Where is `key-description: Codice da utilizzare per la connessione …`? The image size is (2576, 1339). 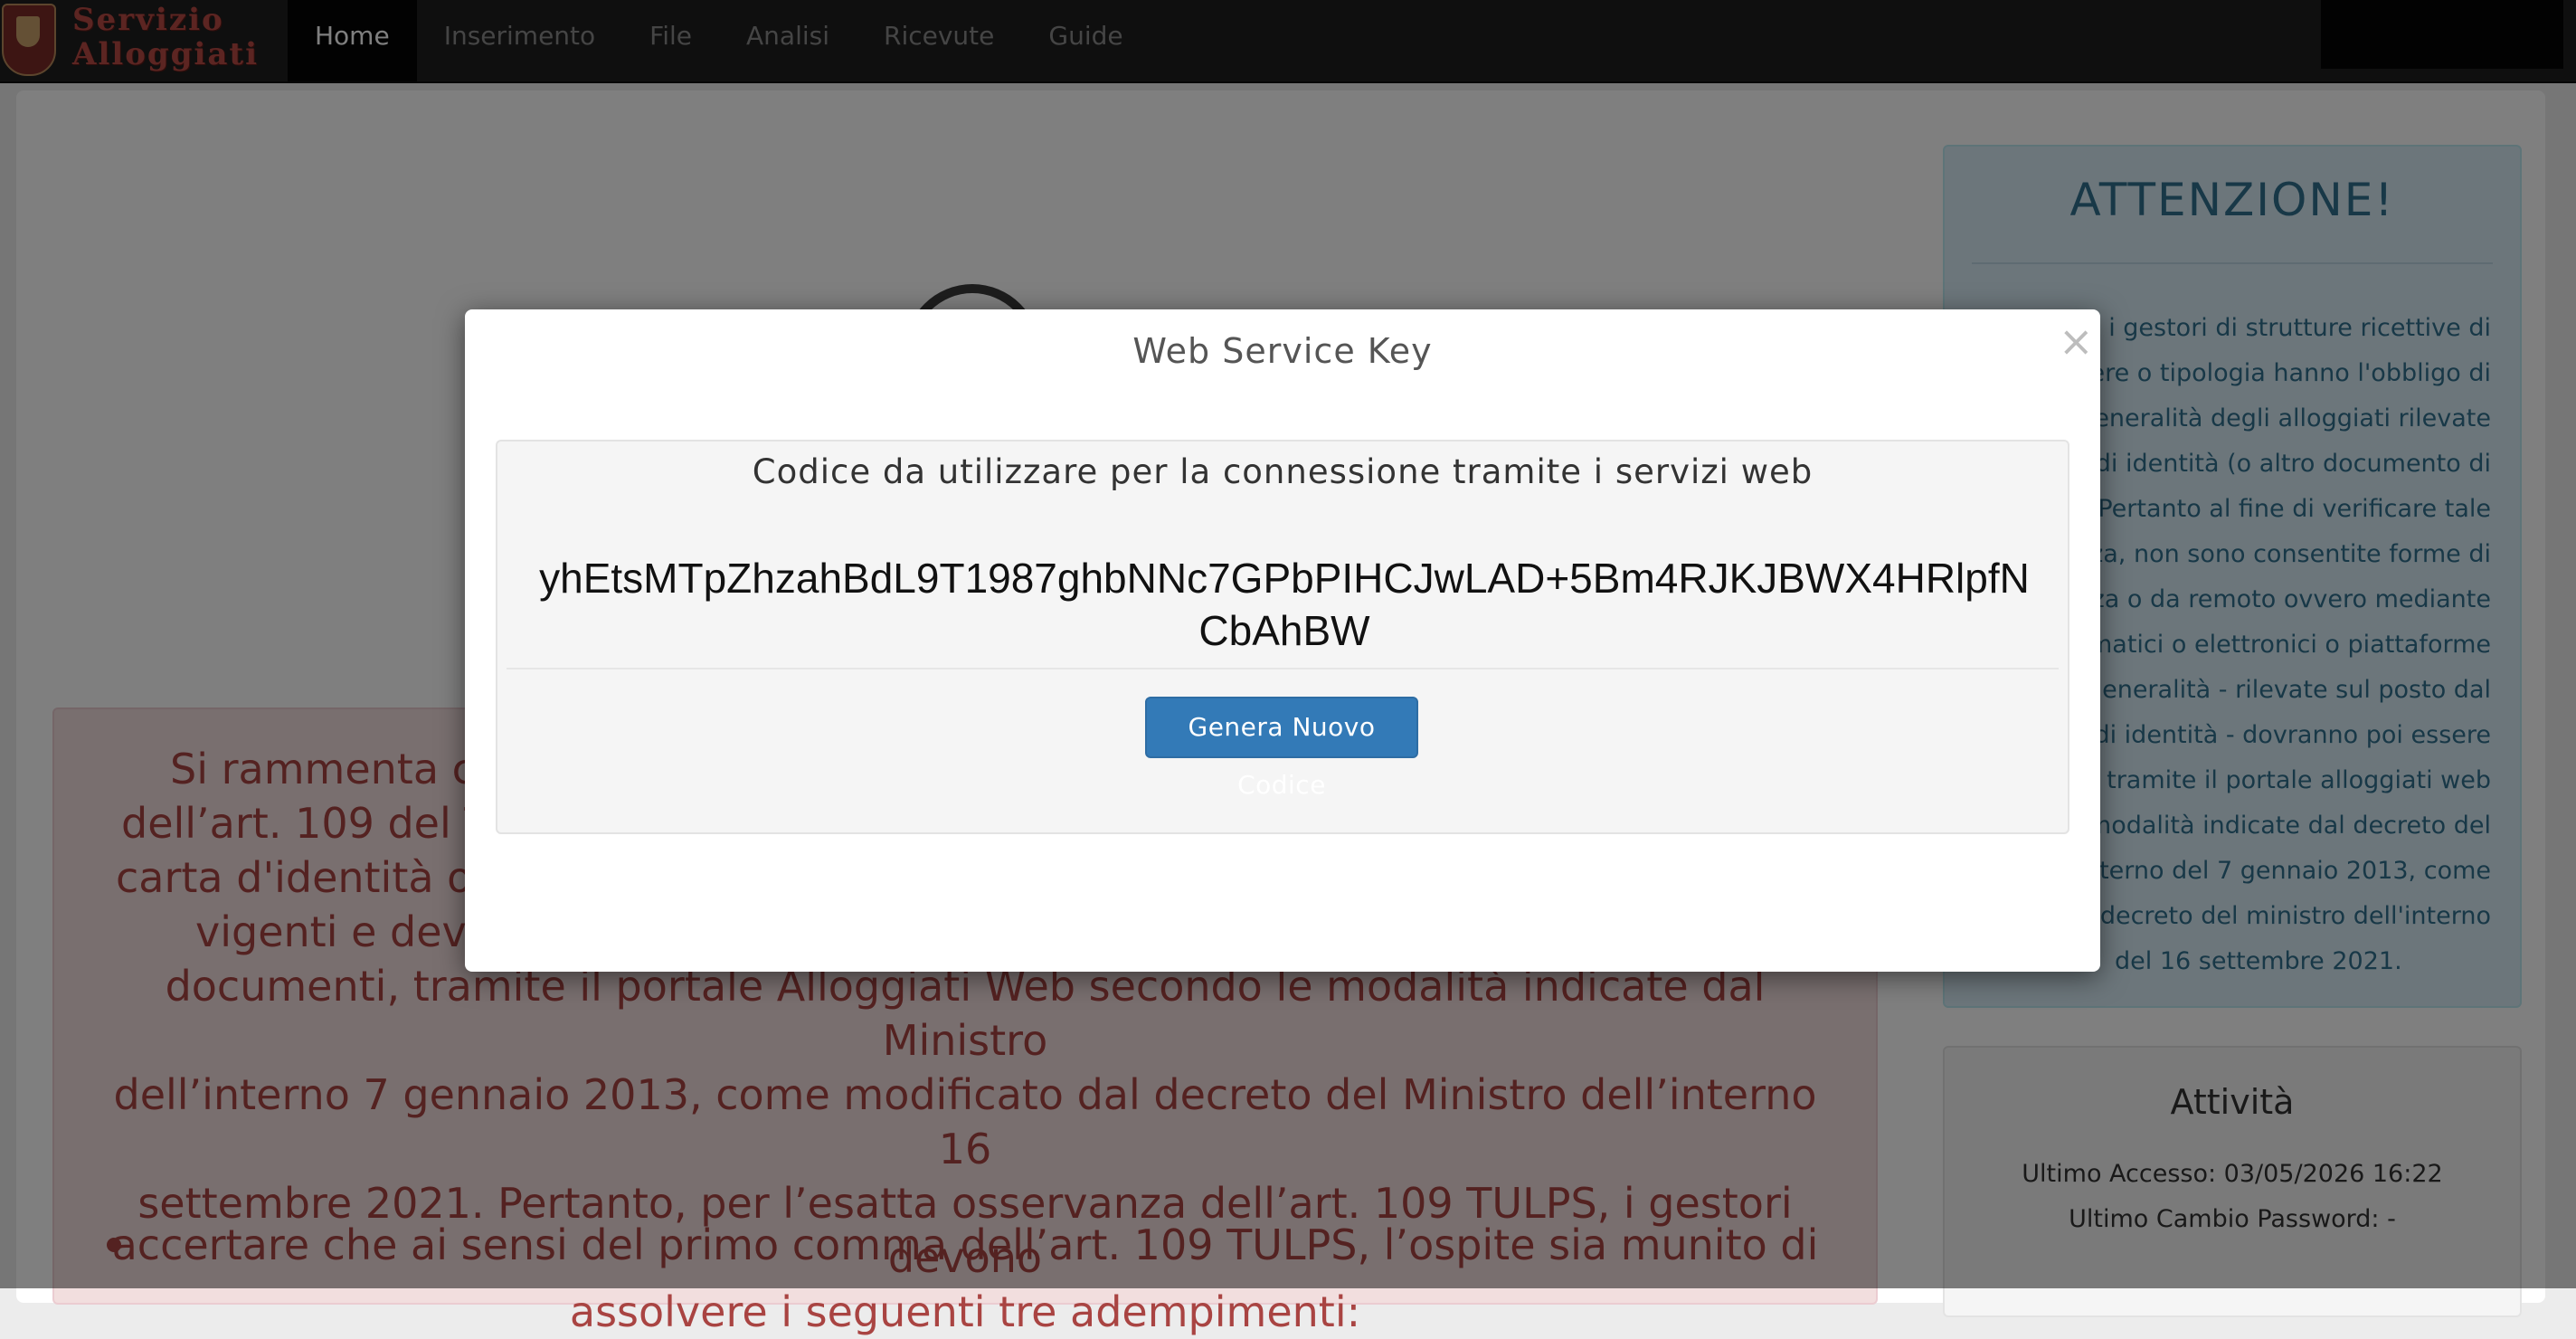
key-description: Codice da utilizzare per la connessione … is located at coordinates (1283, 471).